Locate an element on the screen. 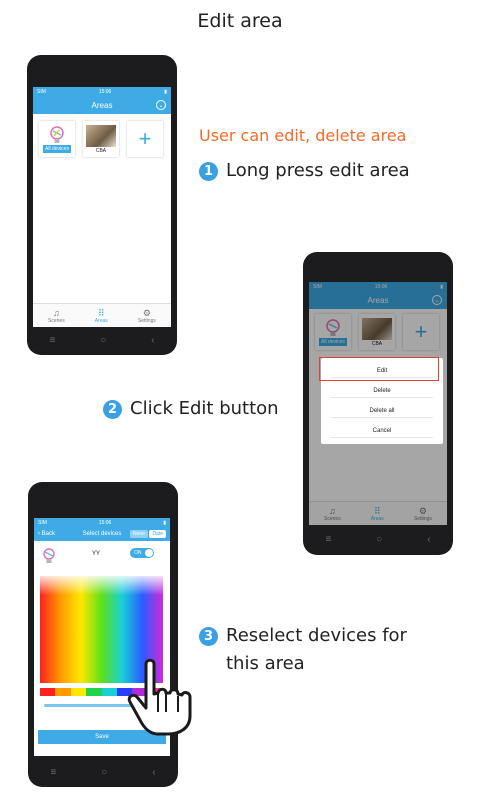 Image resolution: width=480 pixels, height=800 pixels. cancel-button: Cancel is located at coordinates (382, 431).